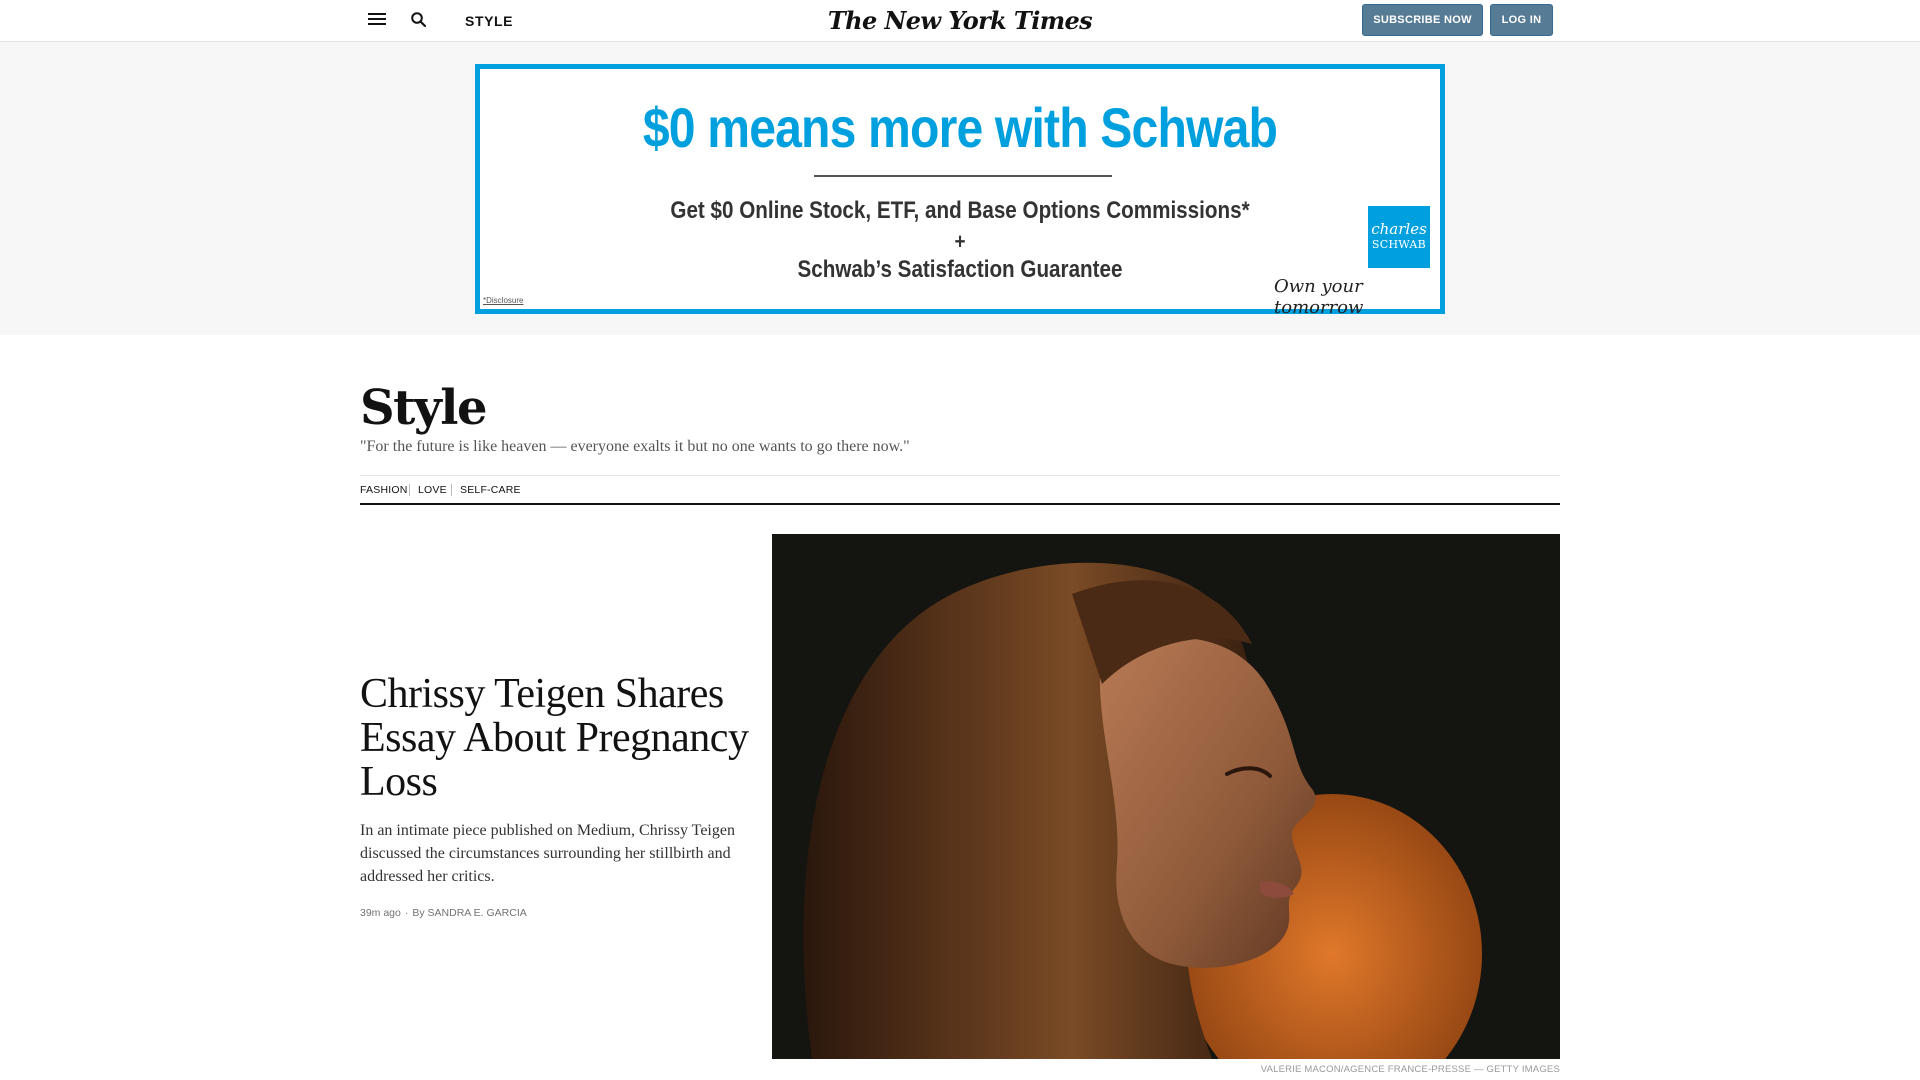 The height and width of the screenshot is (1080, 1920). Describe the element at coordinates (1399, 229) in the screenshot. I see `schwab-logo-line1: charles` at that location.